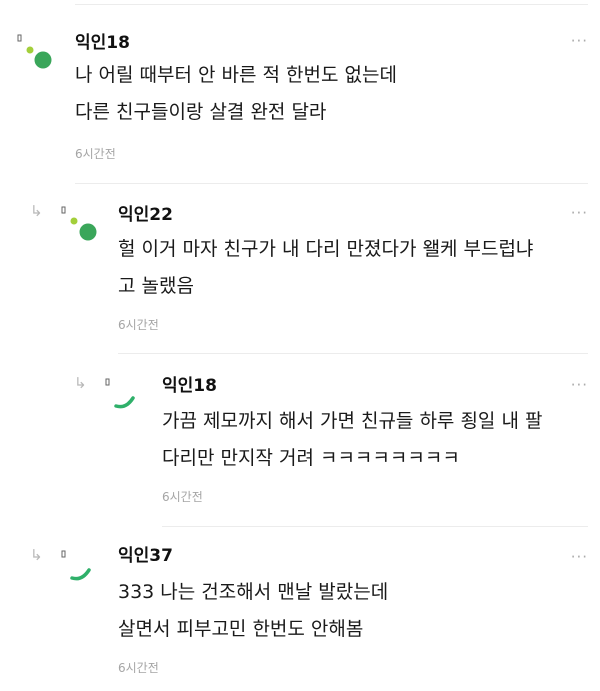 The height and width of the screenshot is (691, 600). Describe the element at coordinates (241, 629) in the screenshot. I see `comment-text-line: 살면서 피부고민 한번도 안해봄` at that location.